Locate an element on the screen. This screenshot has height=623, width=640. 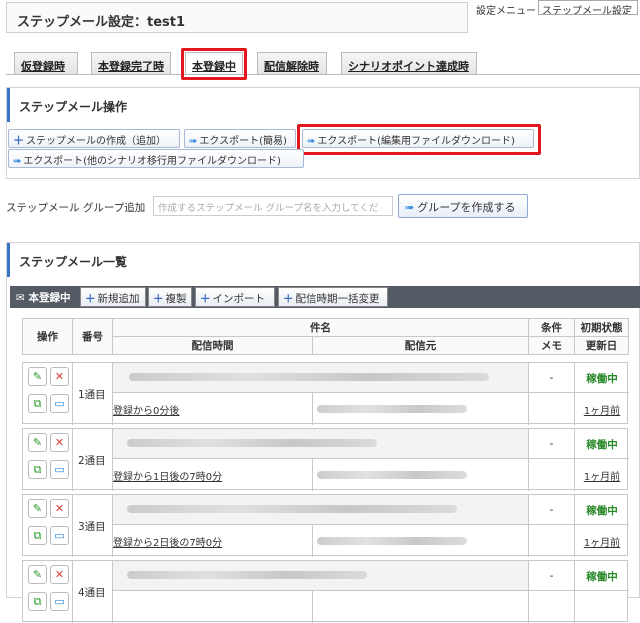
table-row: ✎ ✕ ⧉ ▭ 4通目 - 稼働中 is located at coordinates (325, 591).